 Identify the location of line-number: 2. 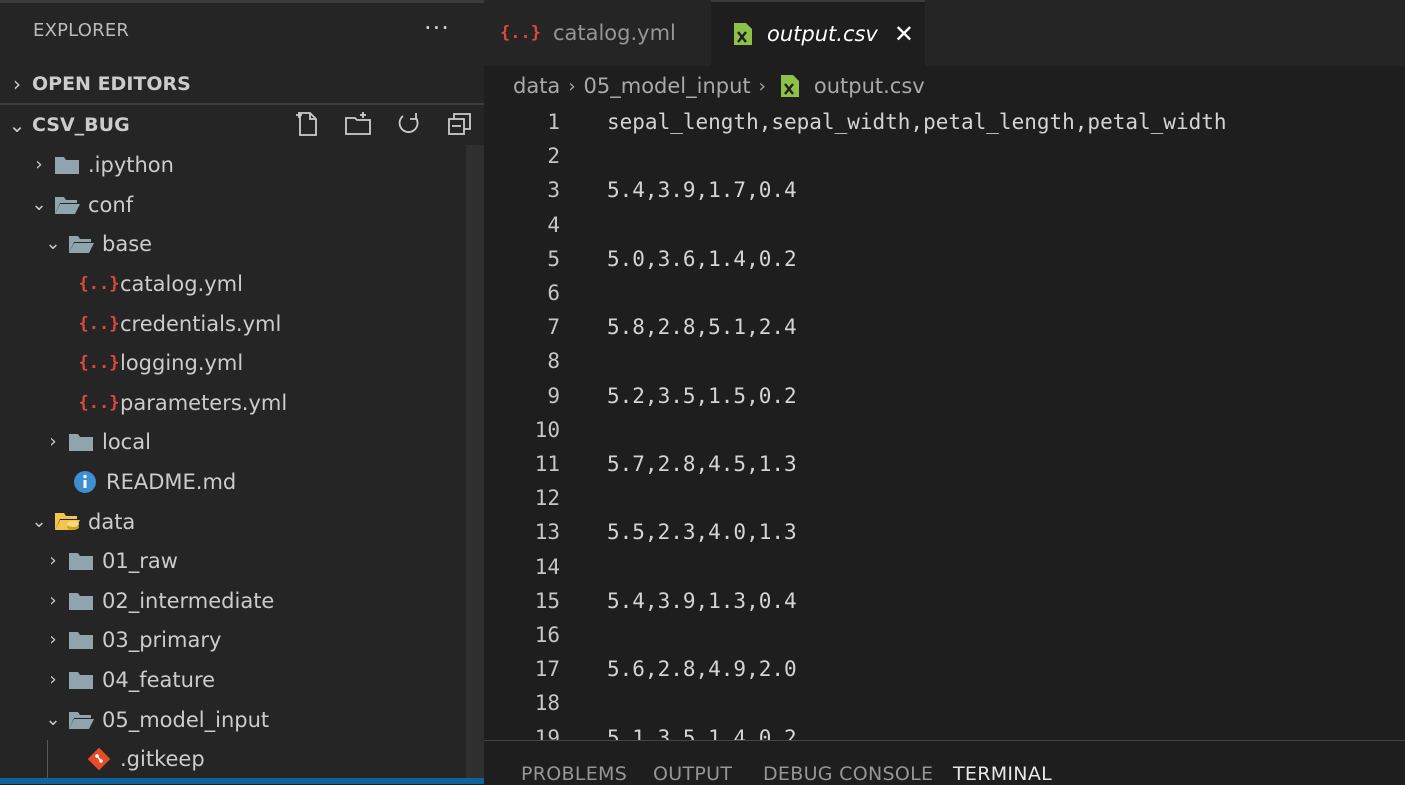
(553, 156).